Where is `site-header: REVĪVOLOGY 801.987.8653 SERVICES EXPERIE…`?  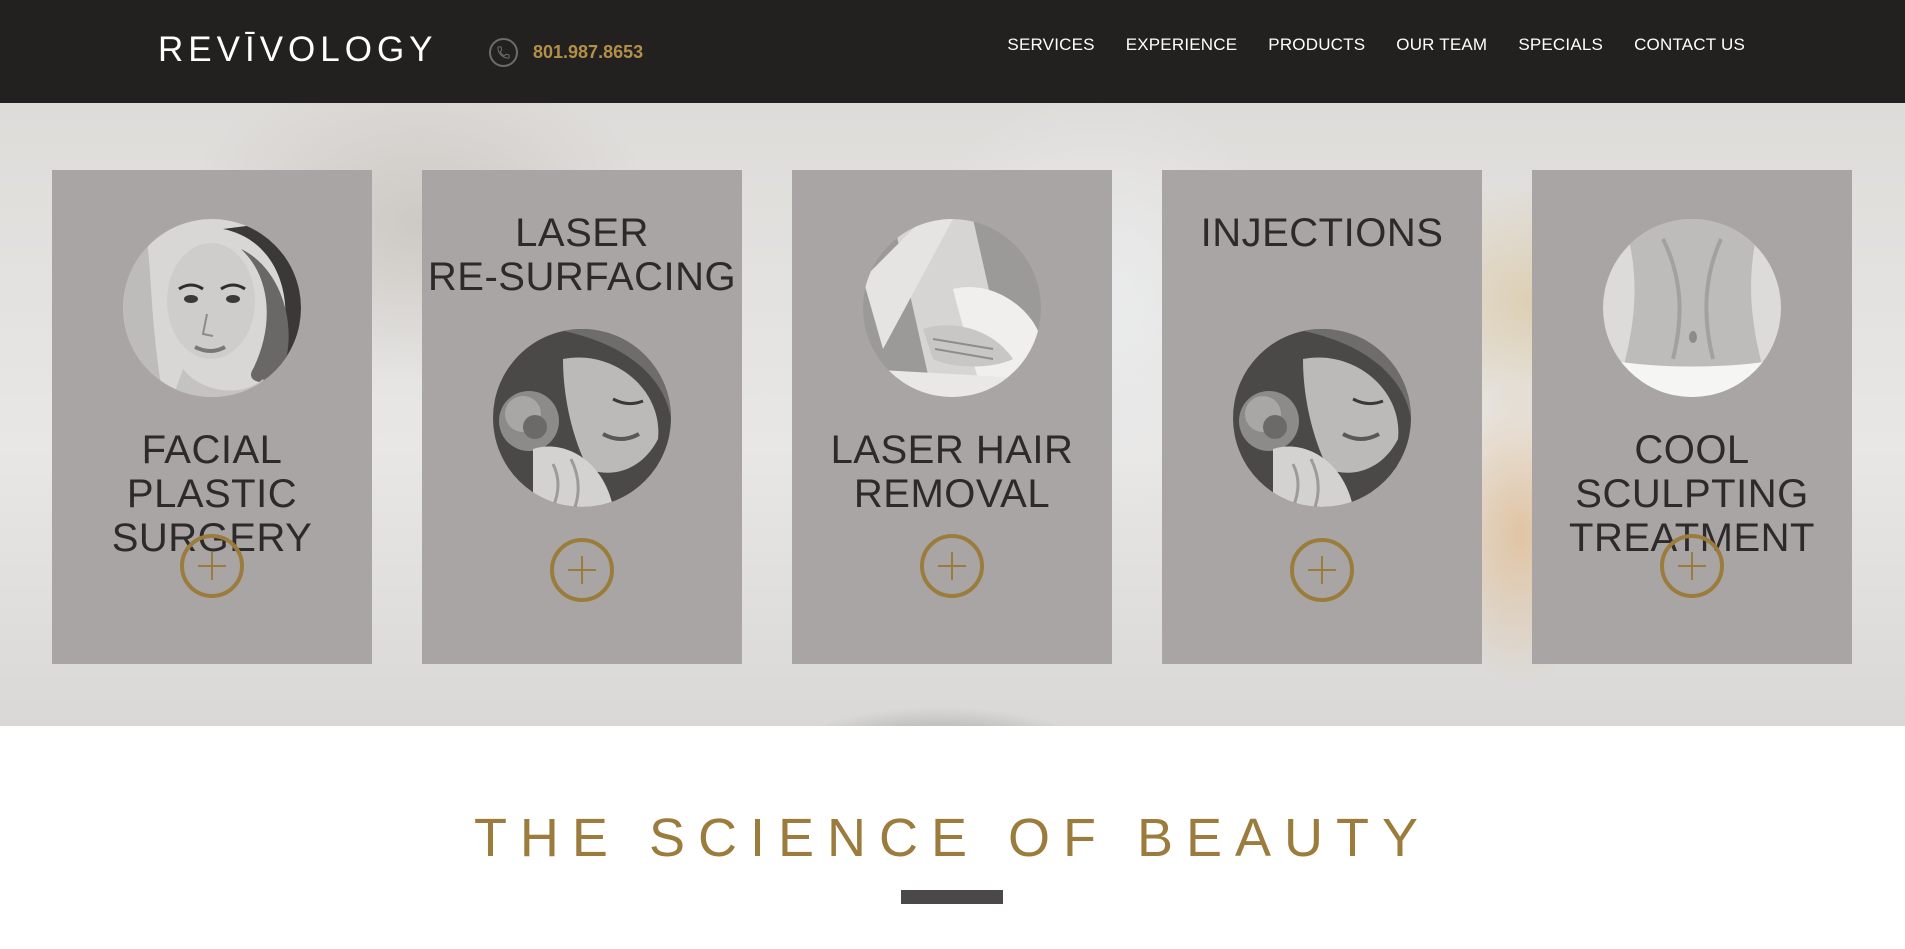 site-header: REVĪVOLOGY 801.987.8653 SERVICES EXPERIE… is located at coordinates (952, 51).